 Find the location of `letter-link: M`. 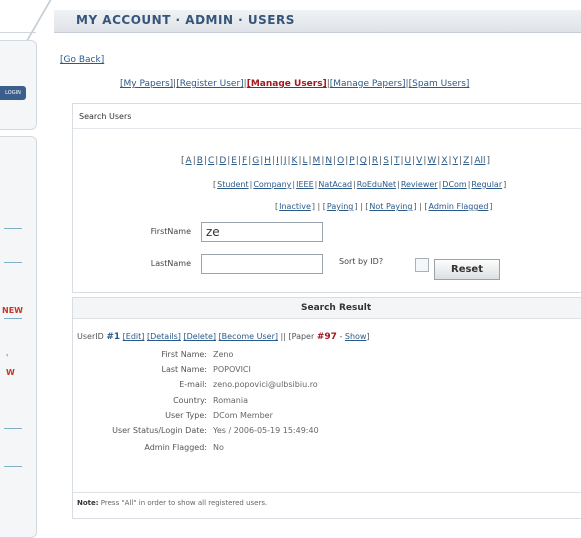

letter-link: M is located at coordinates (317, 161).